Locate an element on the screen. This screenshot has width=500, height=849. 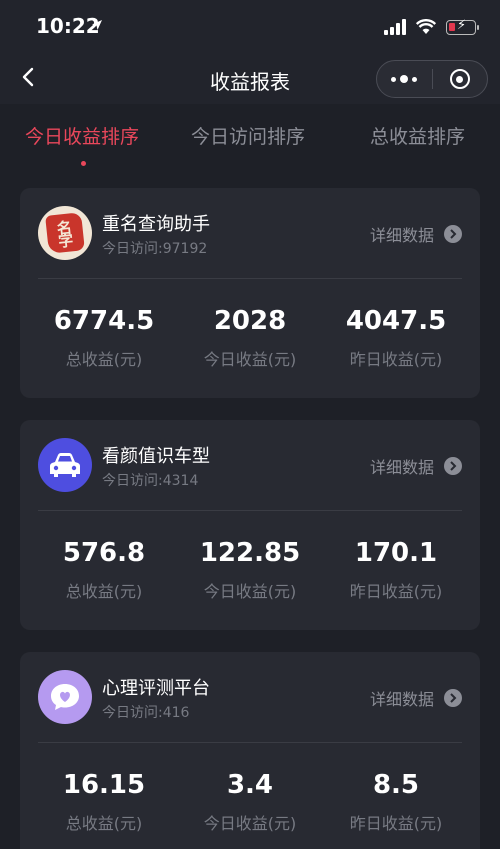
tab-today-revenue: 今日收益排序 is located at coordinates (82, 135).